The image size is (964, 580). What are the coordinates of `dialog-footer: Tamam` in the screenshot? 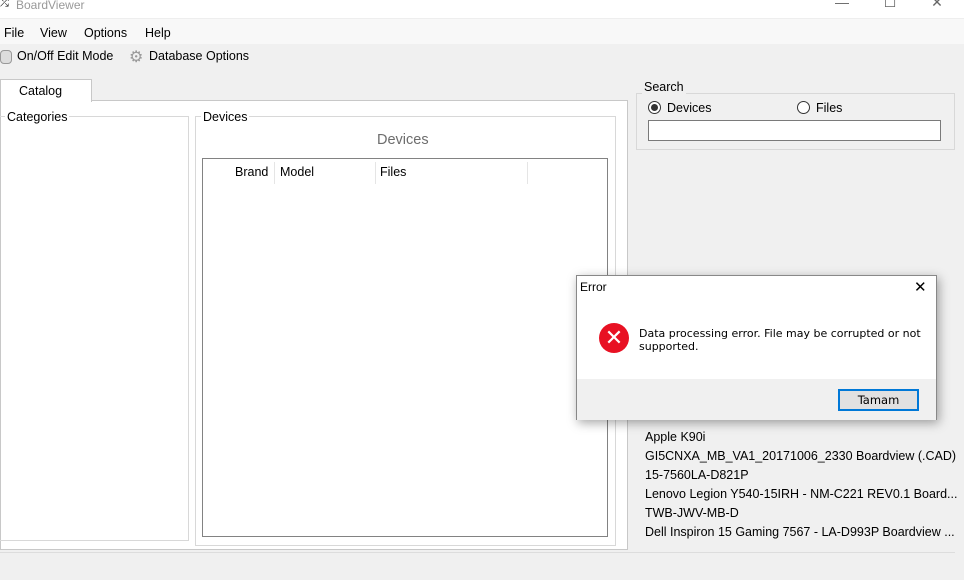 It's located at (756, 399).